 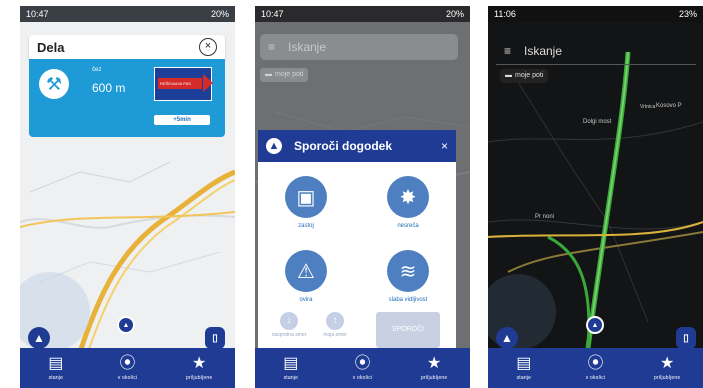 I want to click on sheet-title: Sporoči dogodek, so click(x=343, y=146).